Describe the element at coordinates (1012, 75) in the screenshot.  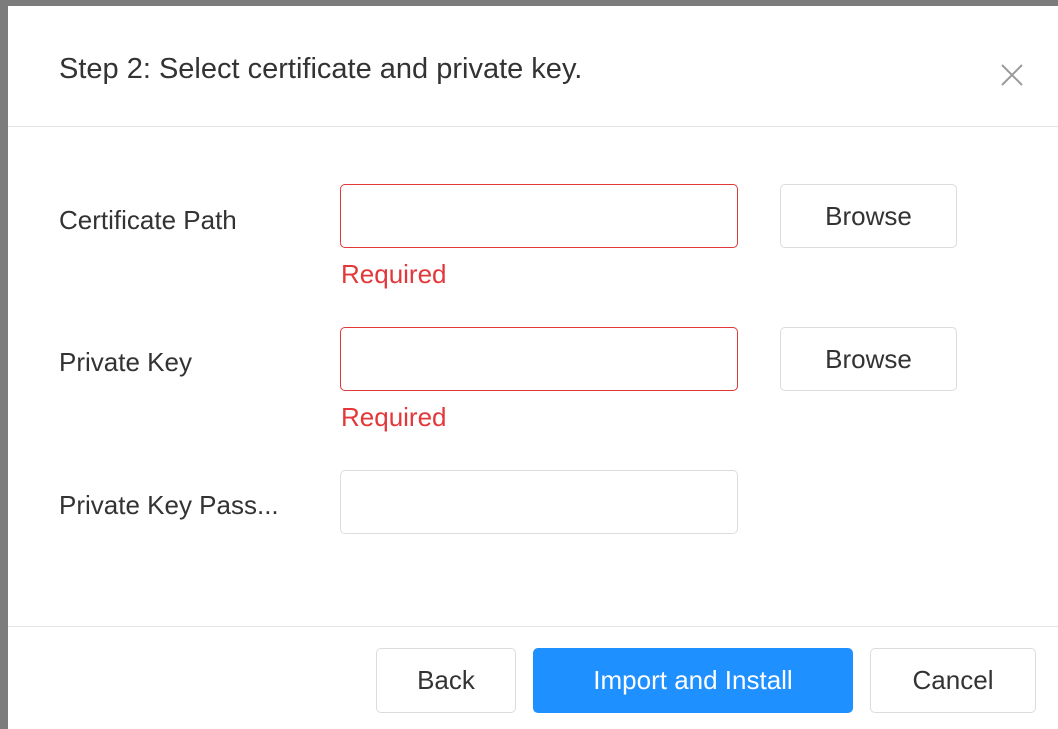
I see `close-icon` at that location.